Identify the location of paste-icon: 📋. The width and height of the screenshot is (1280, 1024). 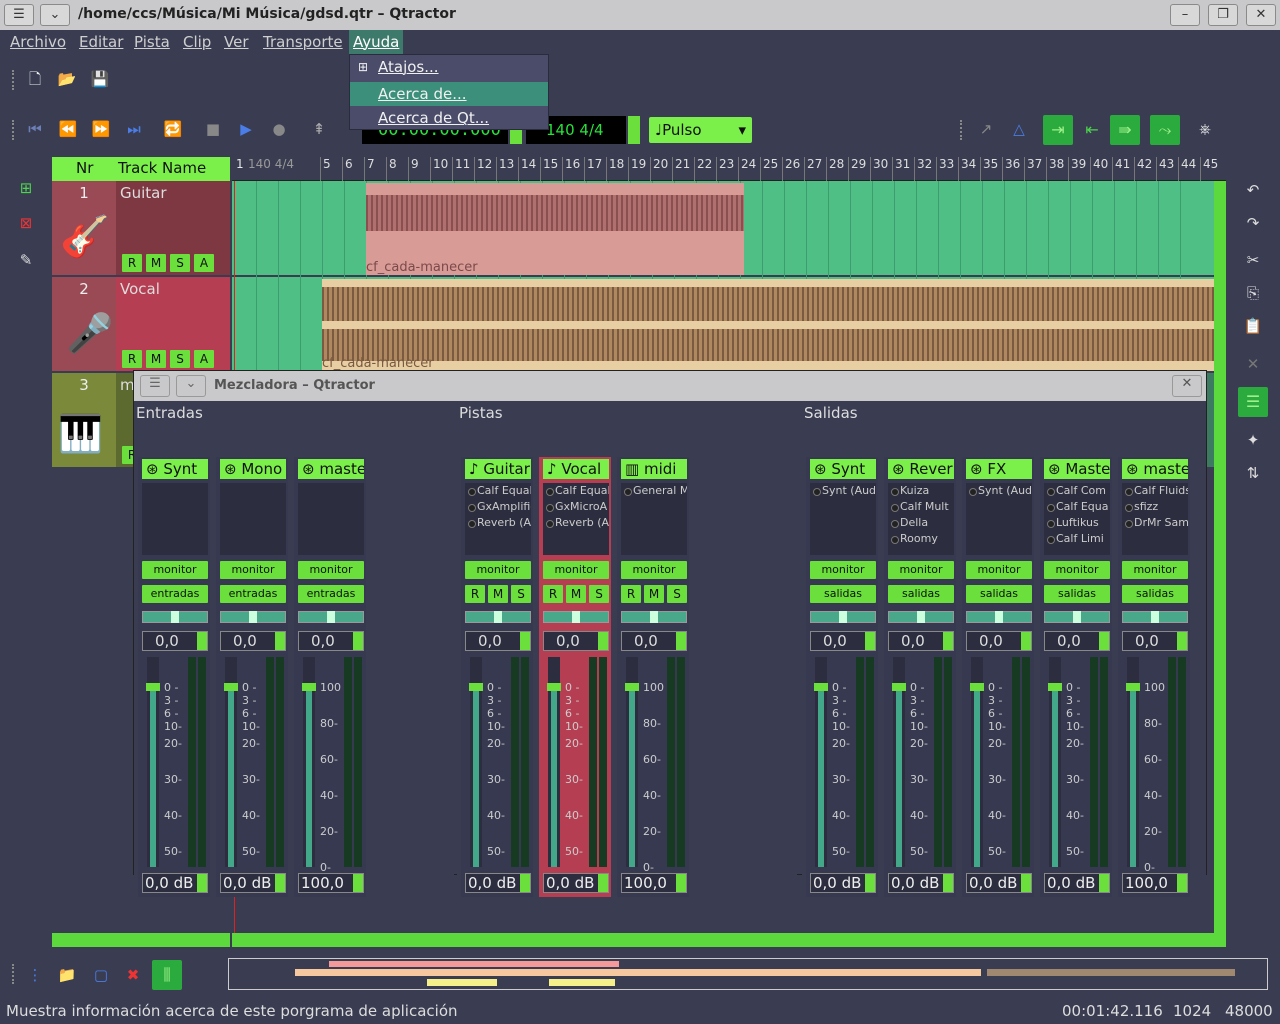
(1253, 326).